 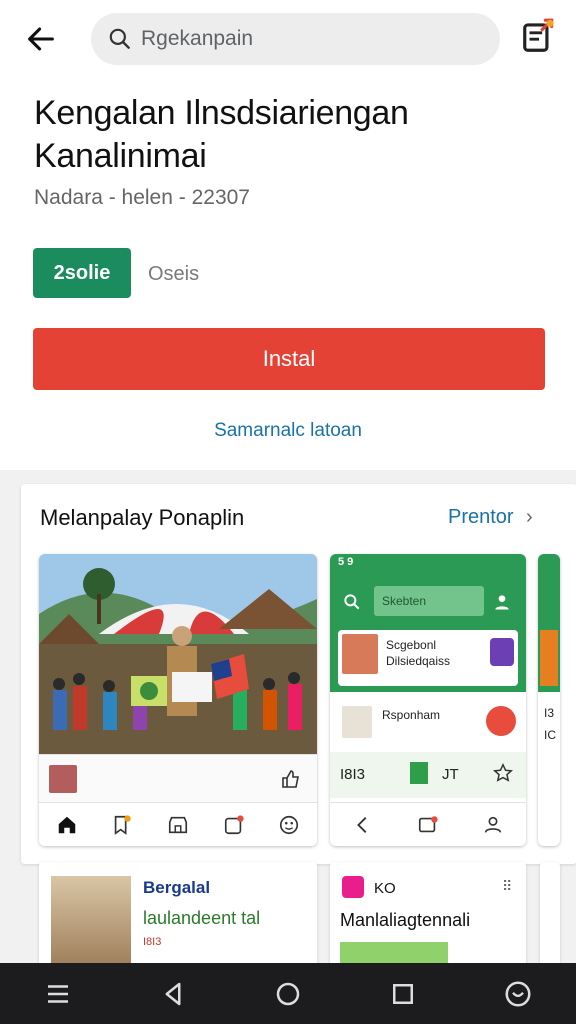 I want to click on screenshot-3-text-2: IC, so click(x=550, y=735).